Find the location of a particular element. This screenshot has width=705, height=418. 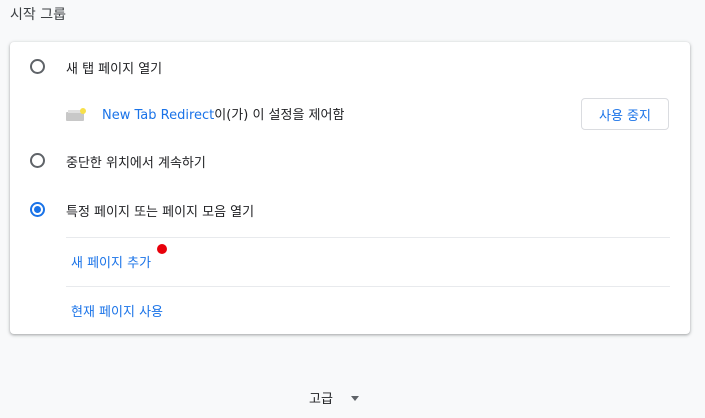

option-label-open-specific-pages: 특정 페이지 또는 페이지 모음 열기 is located at coordinates (160, 210).